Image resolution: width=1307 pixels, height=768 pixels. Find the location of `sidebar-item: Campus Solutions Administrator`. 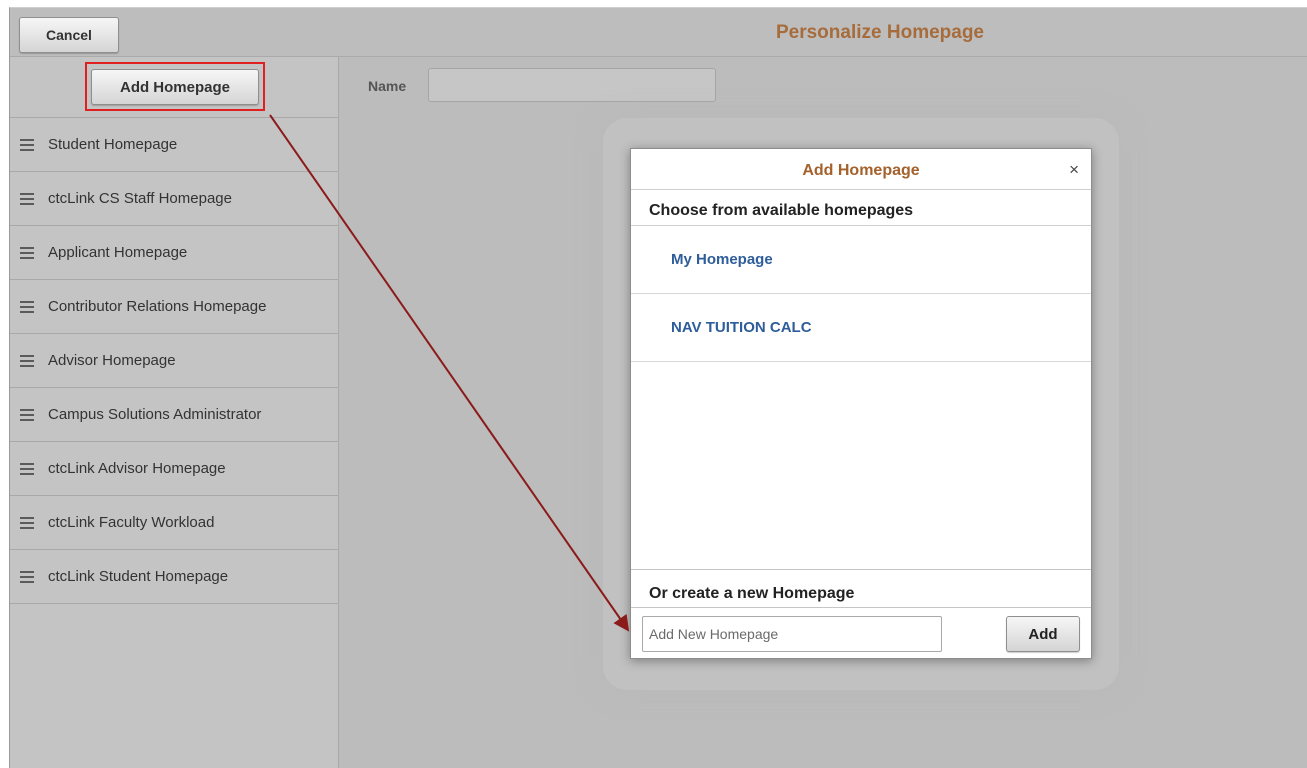

sidebar-item: Campus Solutions Administrator is located at coordinates (174, 415).